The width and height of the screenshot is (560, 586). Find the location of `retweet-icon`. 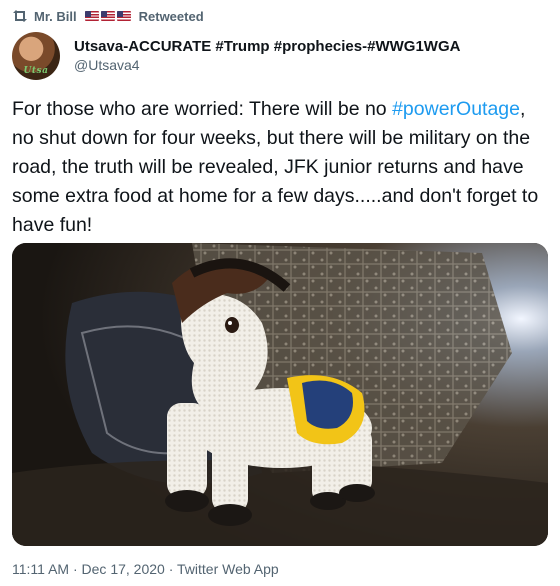

retweet-icon is located at coordinates (20, 16).